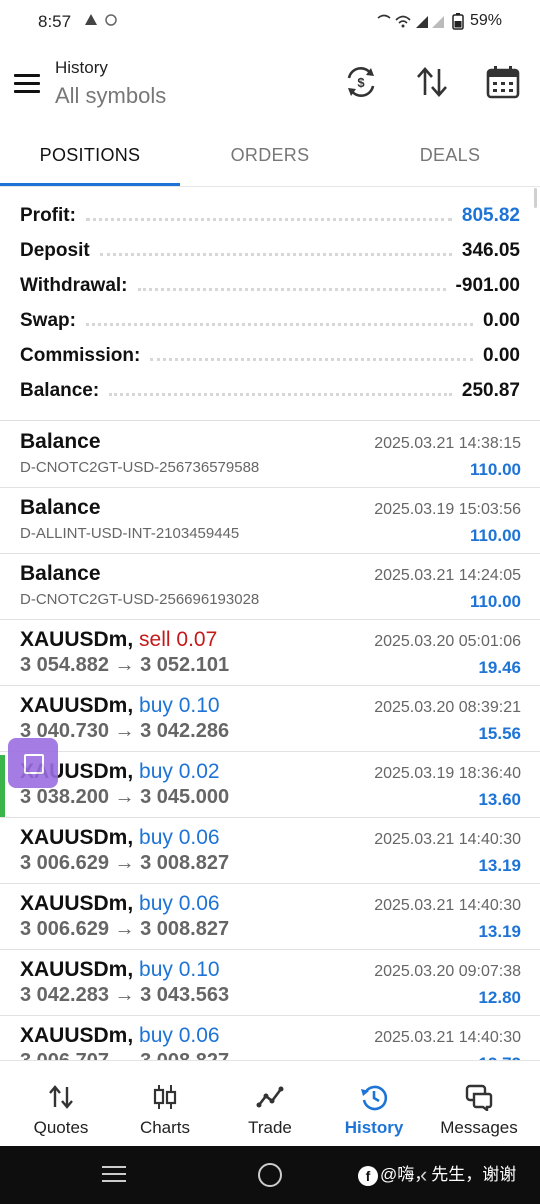  I want to click on bottom-navigation: Quotes Charts Trade History Messages, so click(270, 1103).